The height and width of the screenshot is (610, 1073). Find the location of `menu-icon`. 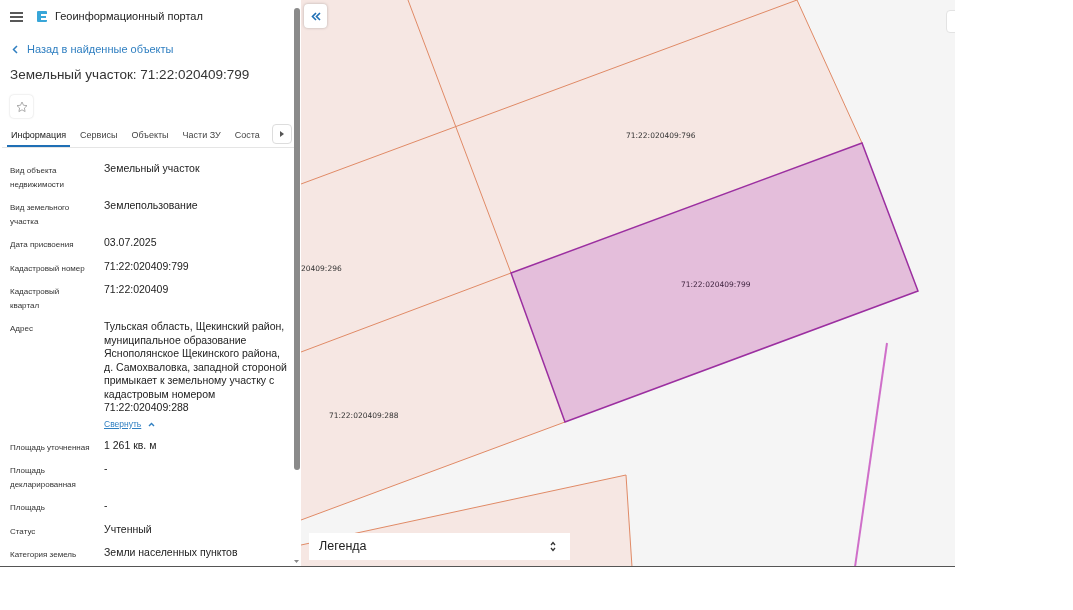

menu-icon is located at coordinates (16, 16).